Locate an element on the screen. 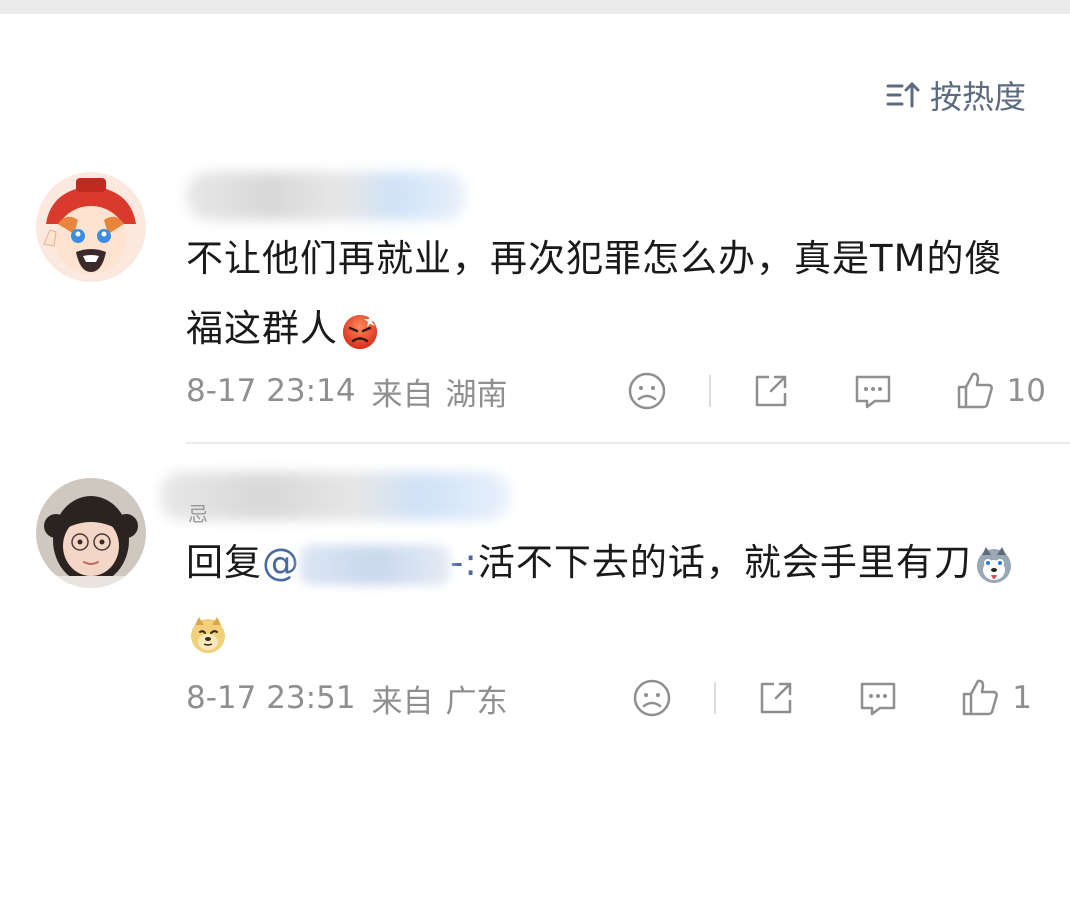 This screenshot has width=1070, height=904. sort-icon is located at coordinates (903, 94).